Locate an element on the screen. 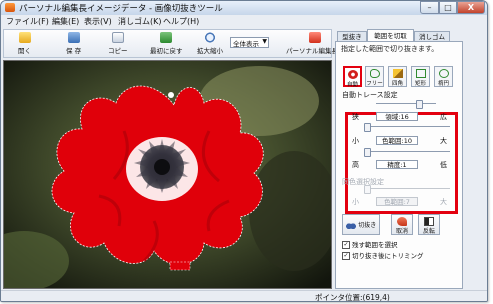 Image resolution: width=493 pixels, height=304 pixels. precision-value: 精度:1 is located at coordinates (397, 164).